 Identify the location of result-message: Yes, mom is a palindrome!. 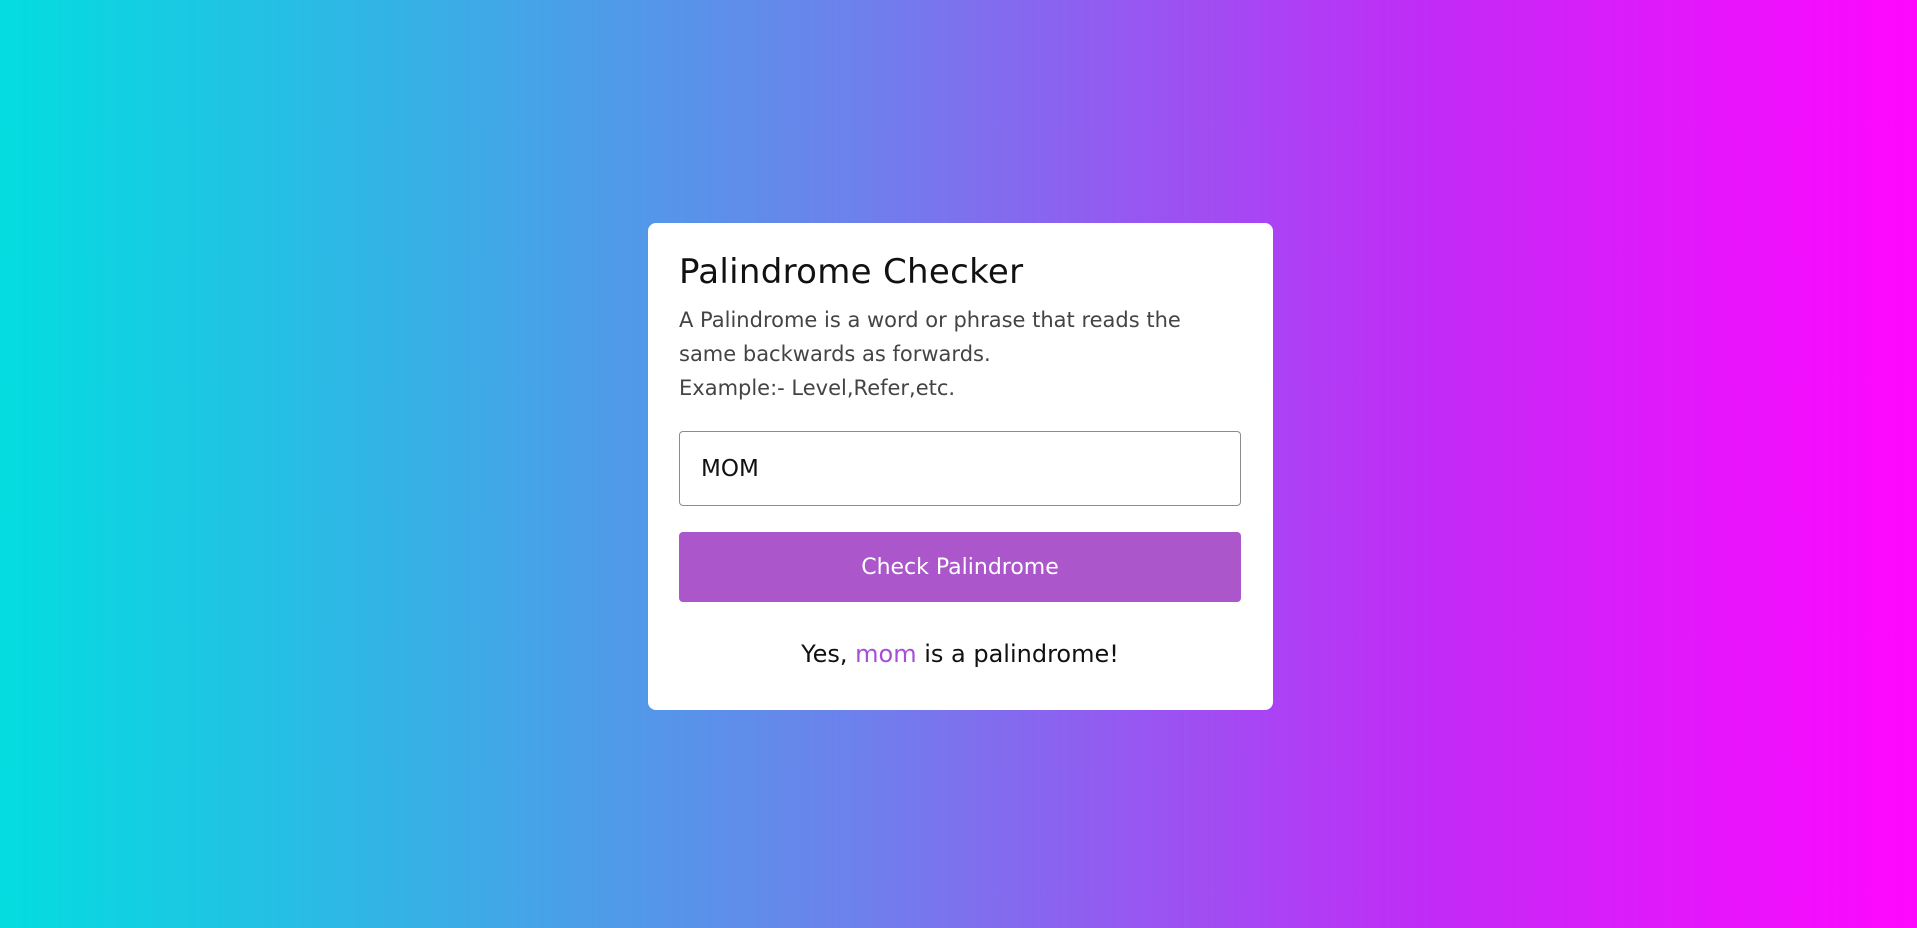
(960, 654).